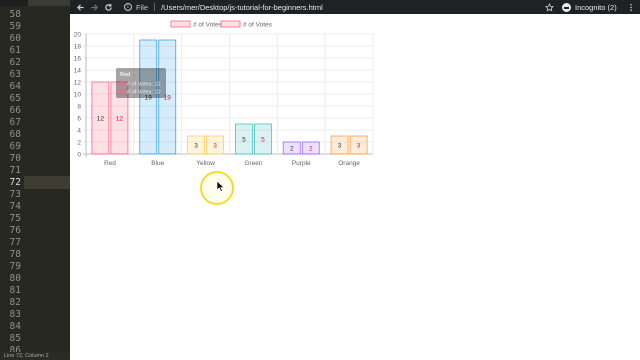  I want to click on y-tick-label: 16, so click(78, 59).